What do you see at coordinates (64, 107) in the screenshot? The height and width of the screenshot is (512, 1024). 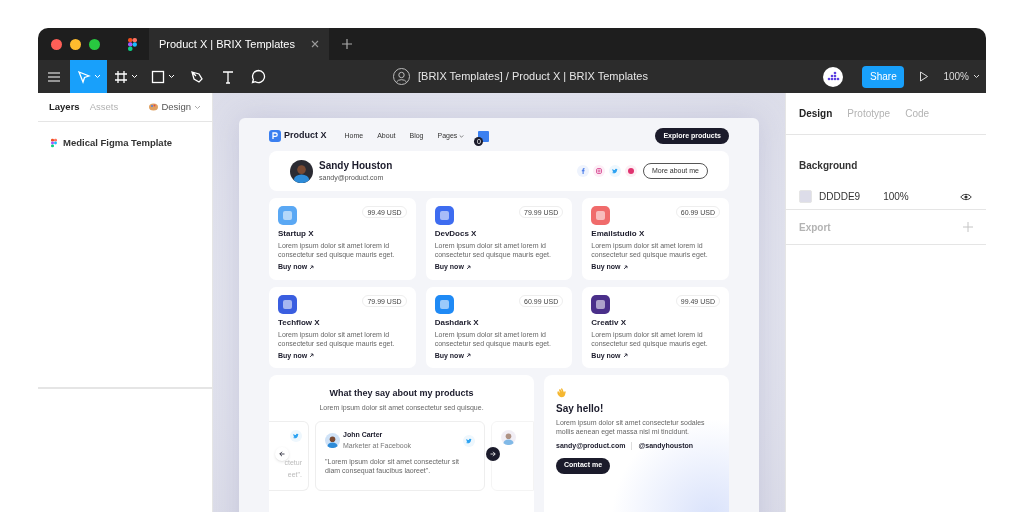 I see `panel-tab: Layers` at bounding box center [64, 107].